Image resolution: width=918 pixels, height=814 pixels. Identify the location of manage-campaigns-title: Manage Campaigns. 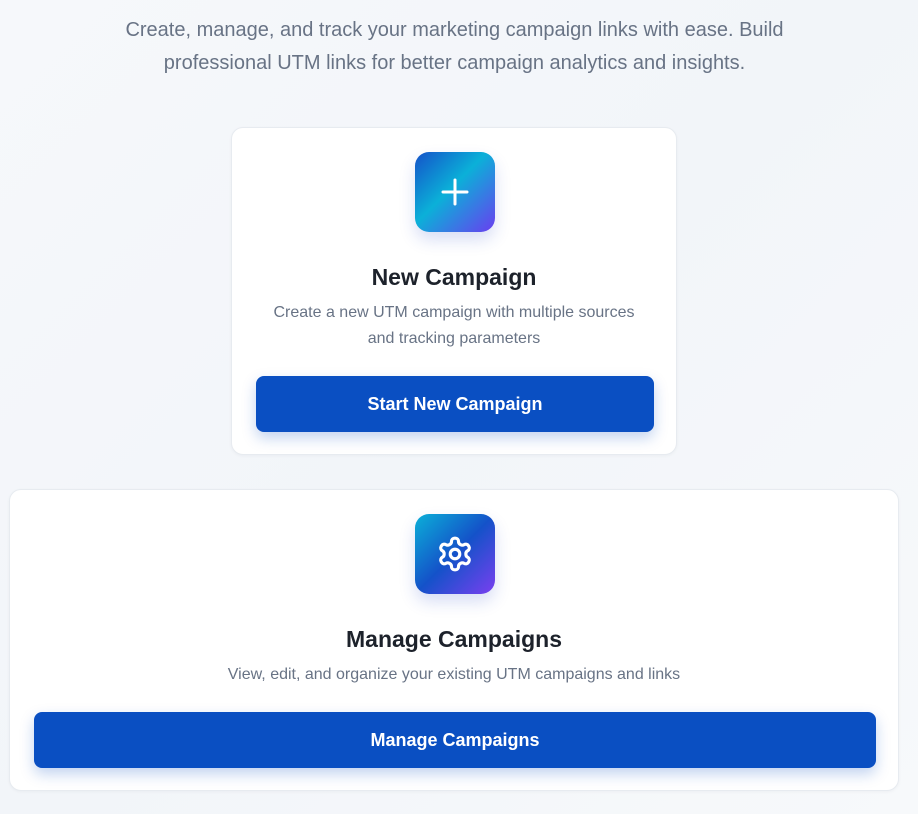
(454, 639).